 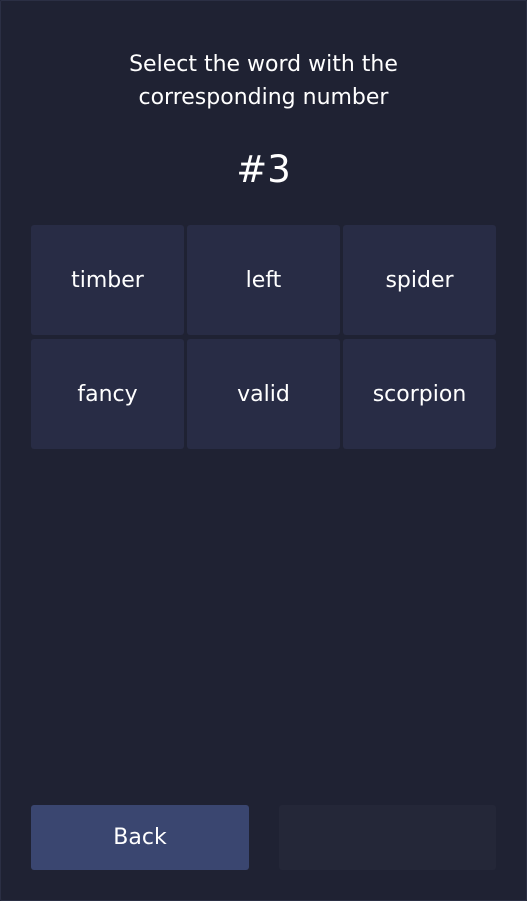 I want to click on next-button, so click(x=387, y=837).